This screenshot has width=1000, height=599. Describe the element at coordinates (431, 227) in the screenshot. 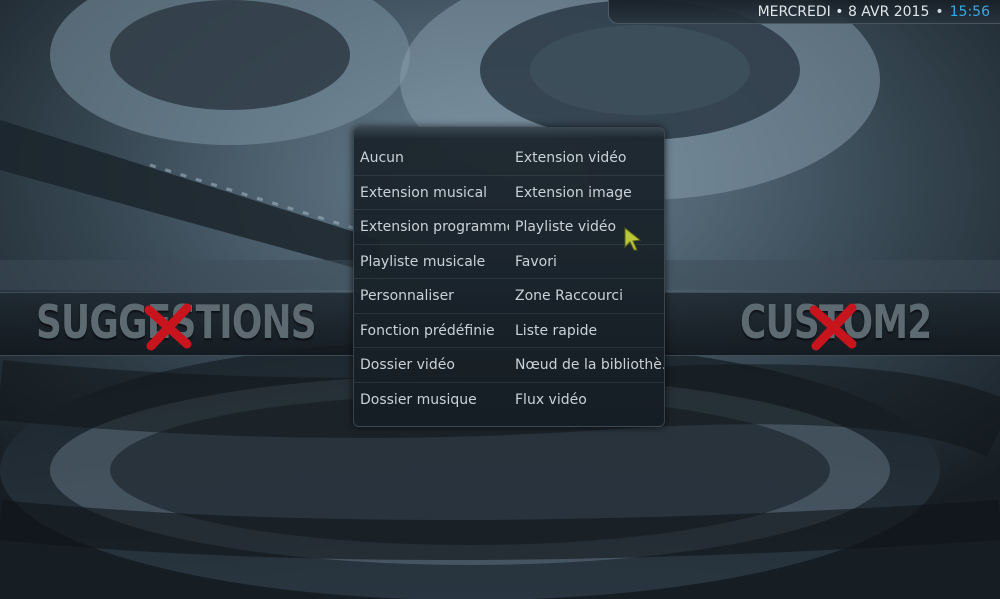

I see `menu-item: Extension programme` at that location.